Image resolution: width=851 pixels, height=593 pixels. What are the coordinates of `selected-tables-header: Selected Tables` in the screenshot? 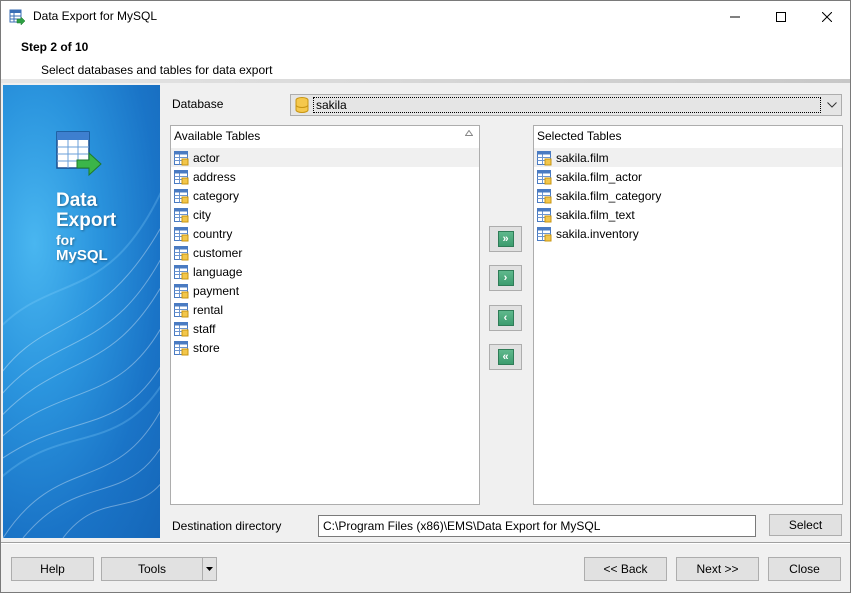 It's located at (688, 136).